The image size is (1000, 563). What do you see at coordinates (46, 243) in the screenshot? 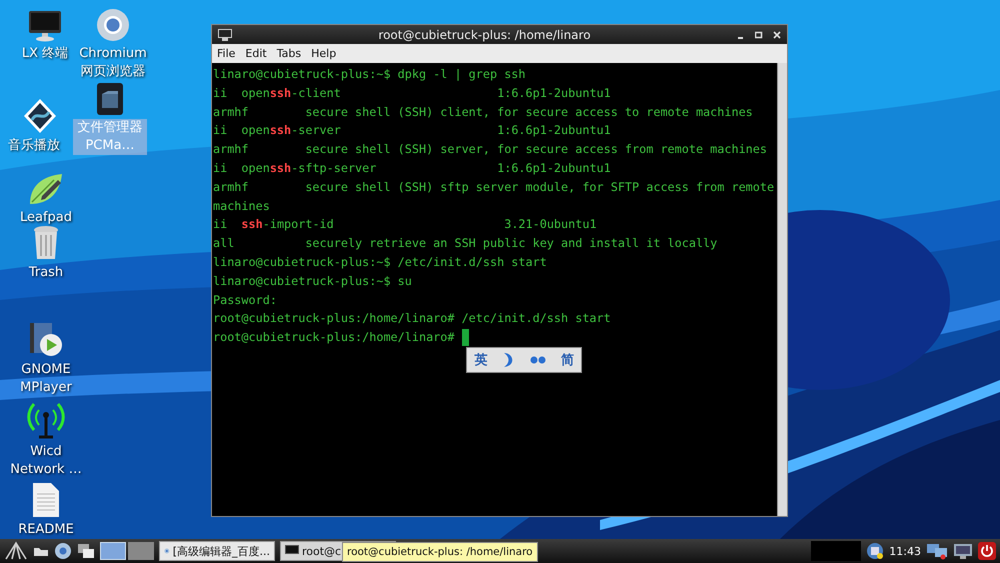
I see `trash-icon` at bounding box center [46, 243].